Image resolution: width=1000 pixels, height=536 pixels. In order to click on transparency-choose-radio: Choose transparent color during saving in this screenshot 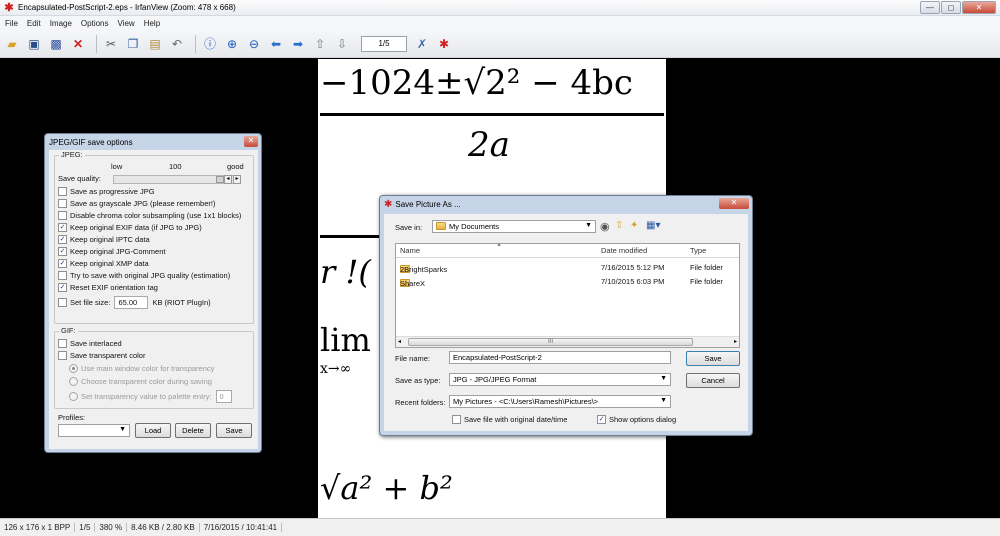, I will do `click(140, 381)`.